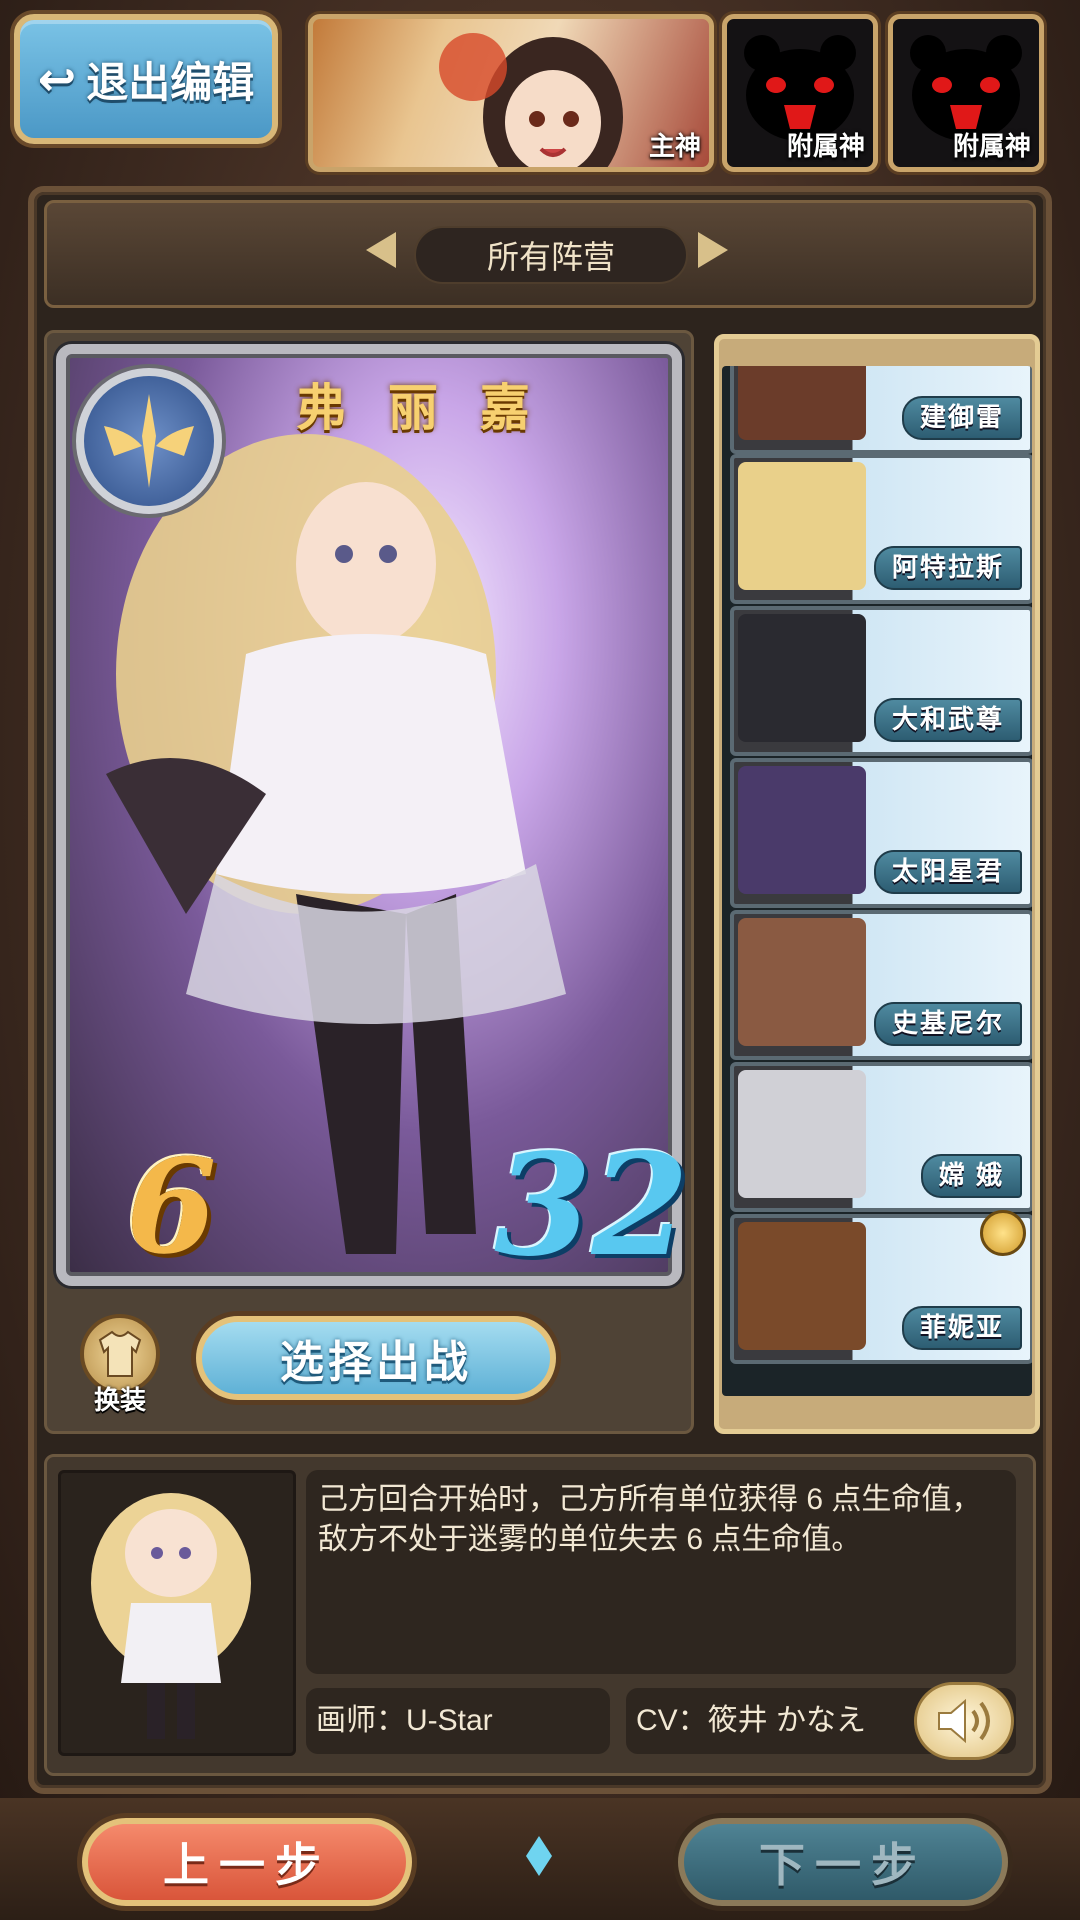 This screenshot has height=1920, width=1080. I want to click on artist-credit: 画师：U-Star, so click(458, 1721).